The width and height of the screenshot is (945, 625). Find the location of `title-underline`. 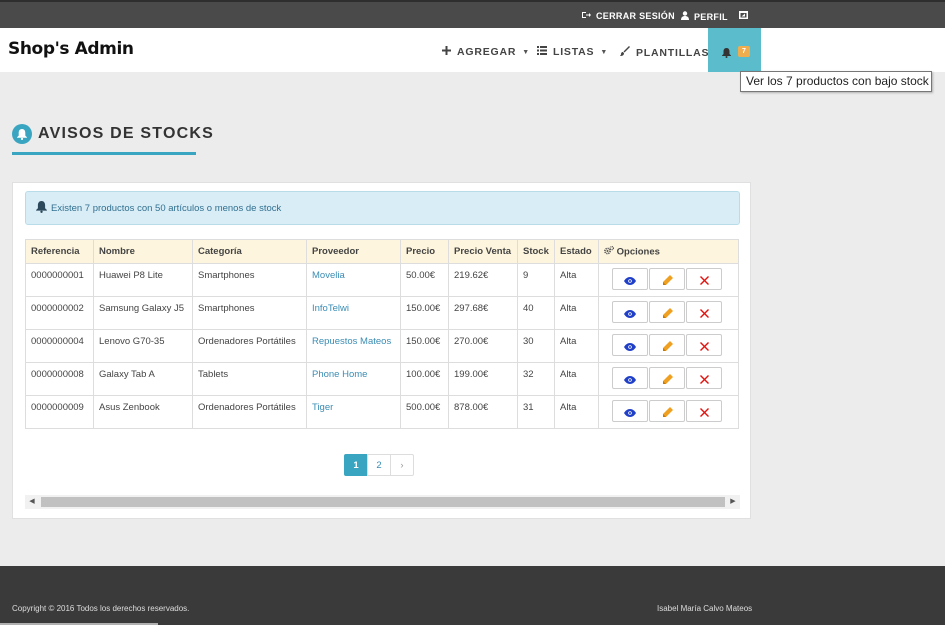

title-underline is located at coordinates (104, 153).